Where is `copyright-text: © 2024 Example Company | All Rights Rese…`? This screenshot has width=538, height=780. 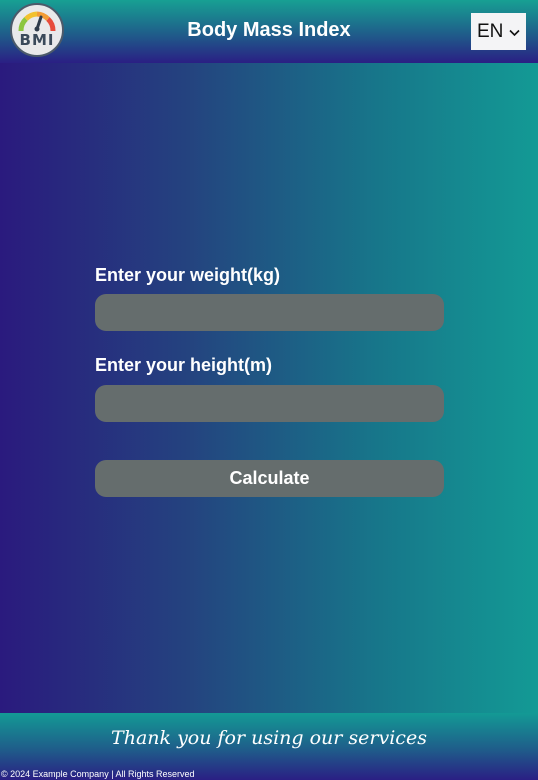 copyright-text: © 2024 Example Company | All Rights Rese… is located at coordinates (98, 774).